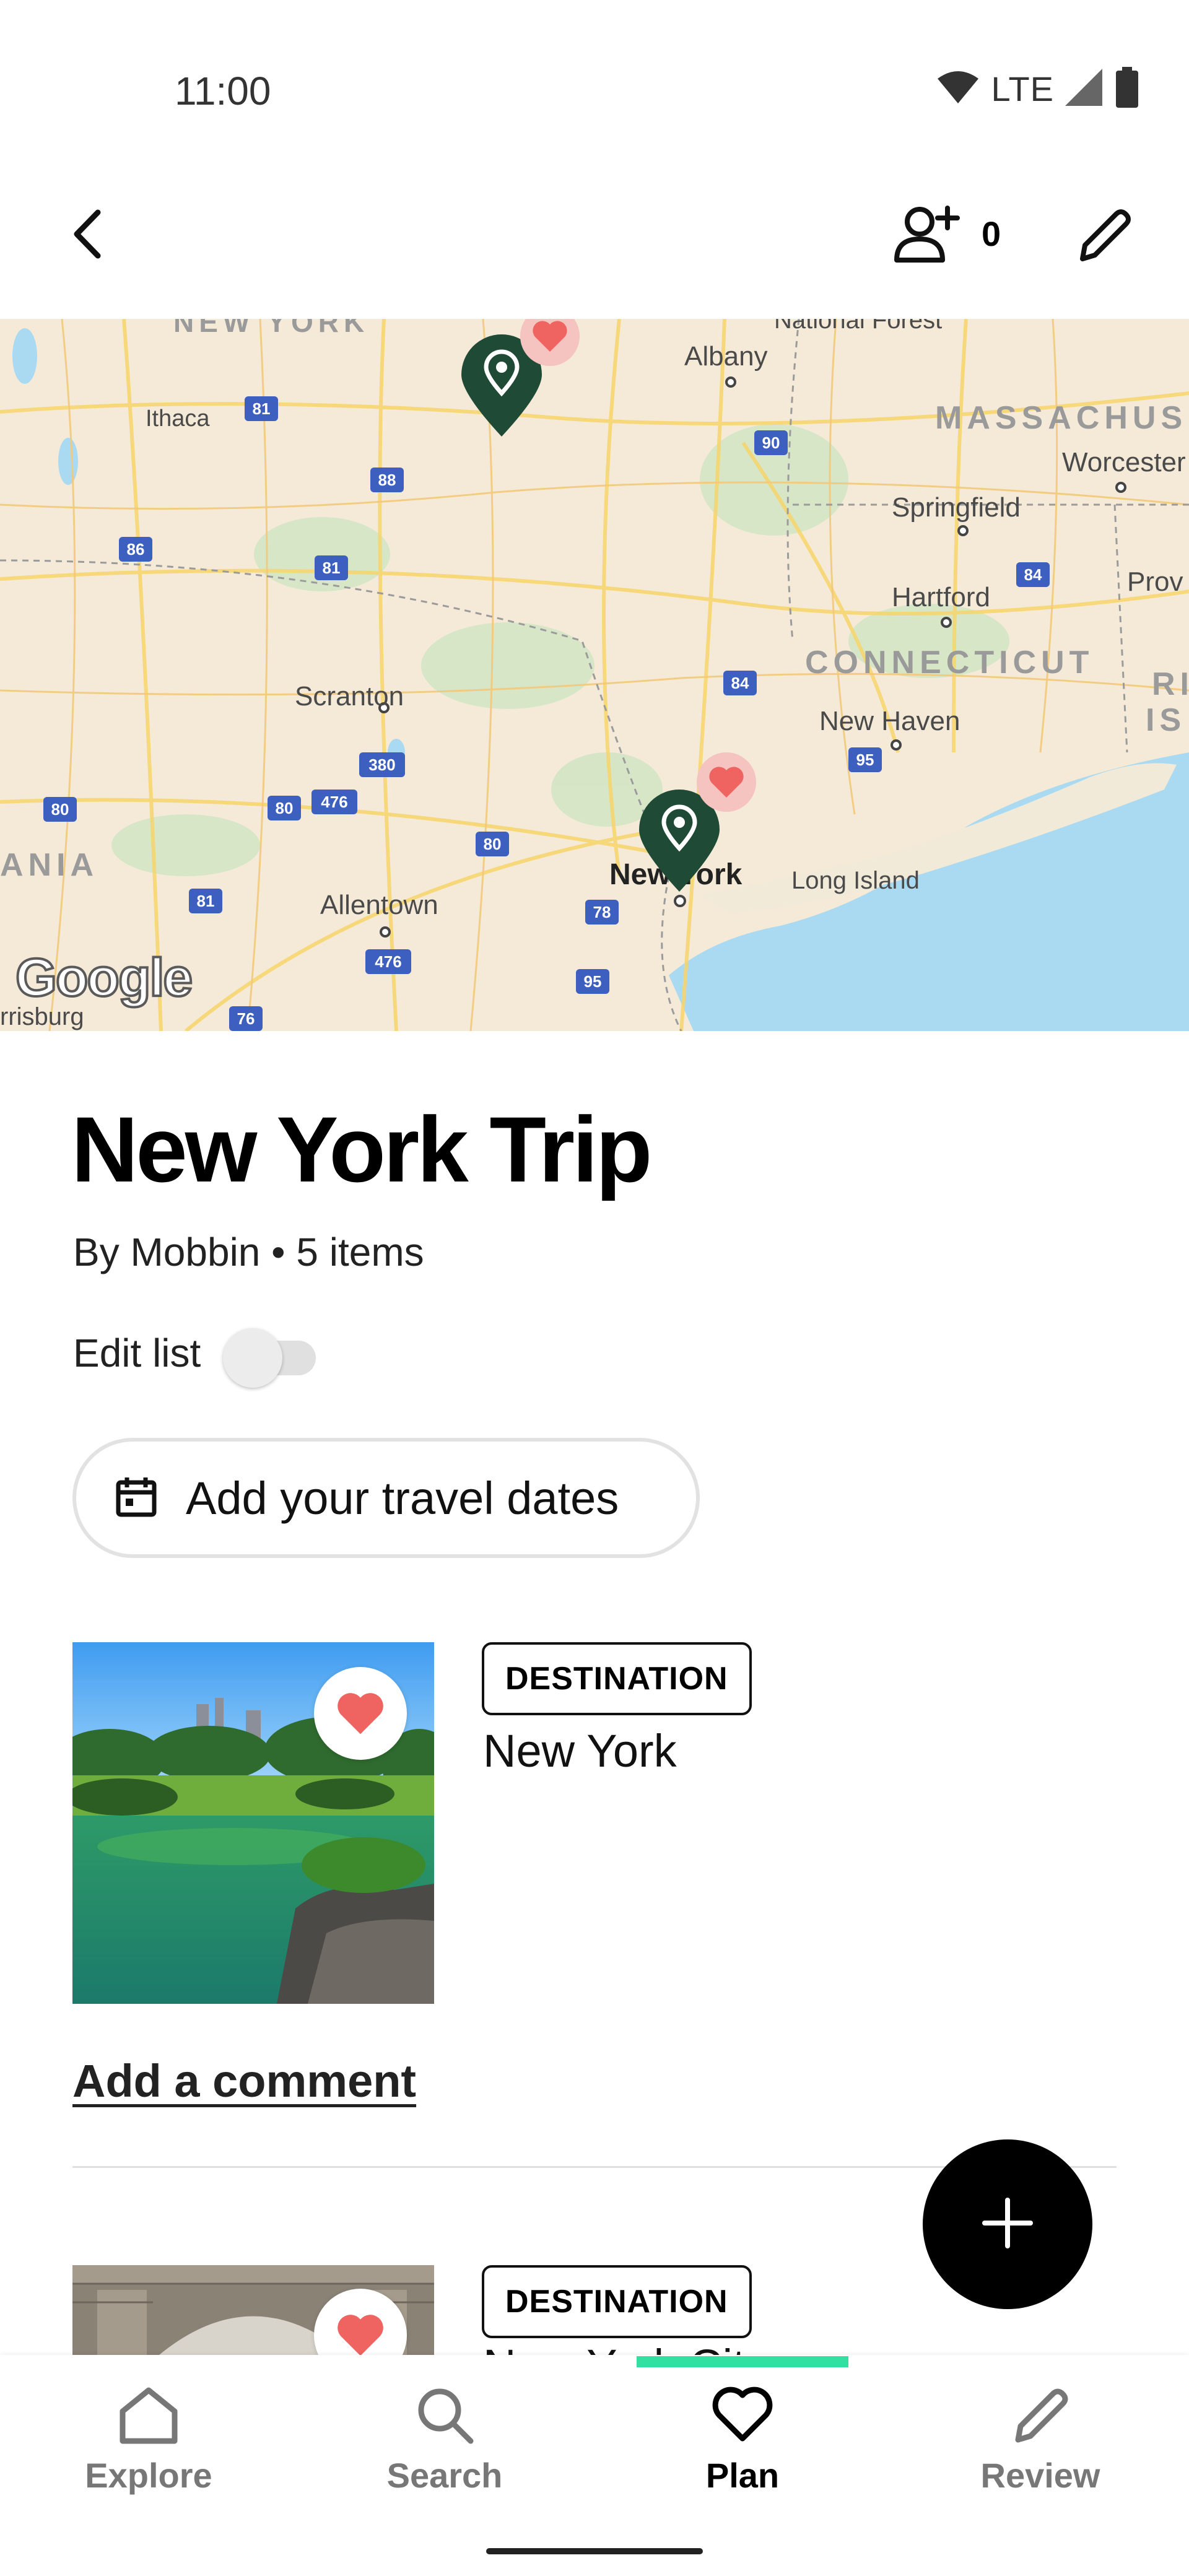 The width and height of the screenshot is (1189, 2576). What do you see at coordinates (594, 90) in the screenshot?
I see `status-bar: 11:00 LTE` at bounding box center [594, 90].